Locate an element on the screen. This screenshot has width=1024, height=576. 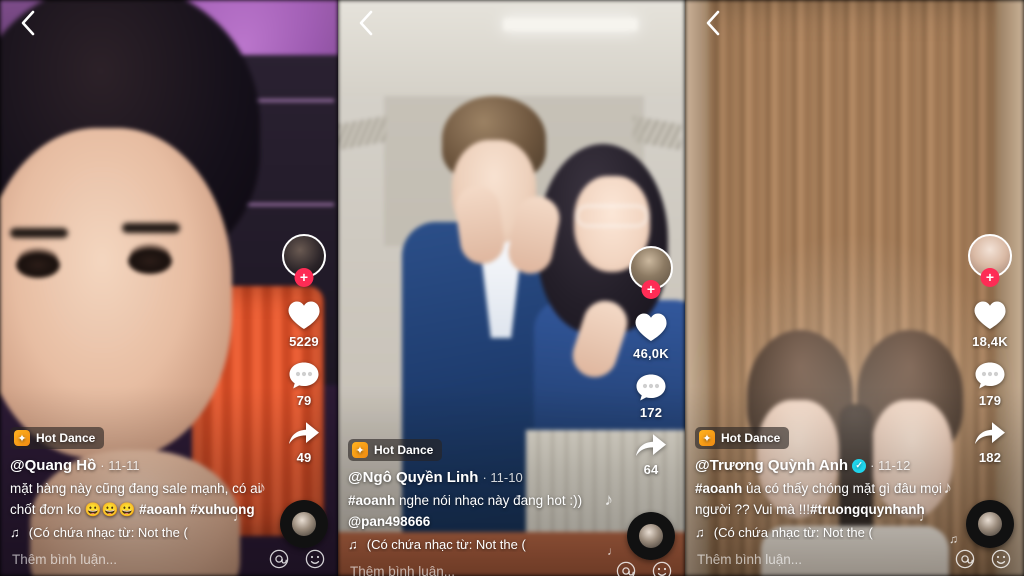
like-button: 18,4K is located at coordinates (990, 324).